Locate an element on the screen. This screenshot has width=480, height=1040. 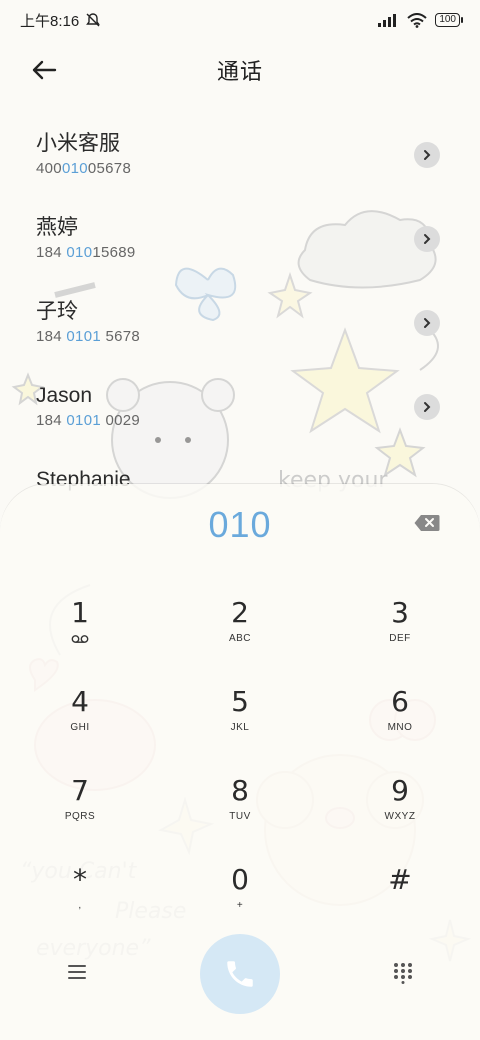
phone-icon is located at coordinates (240, 974).